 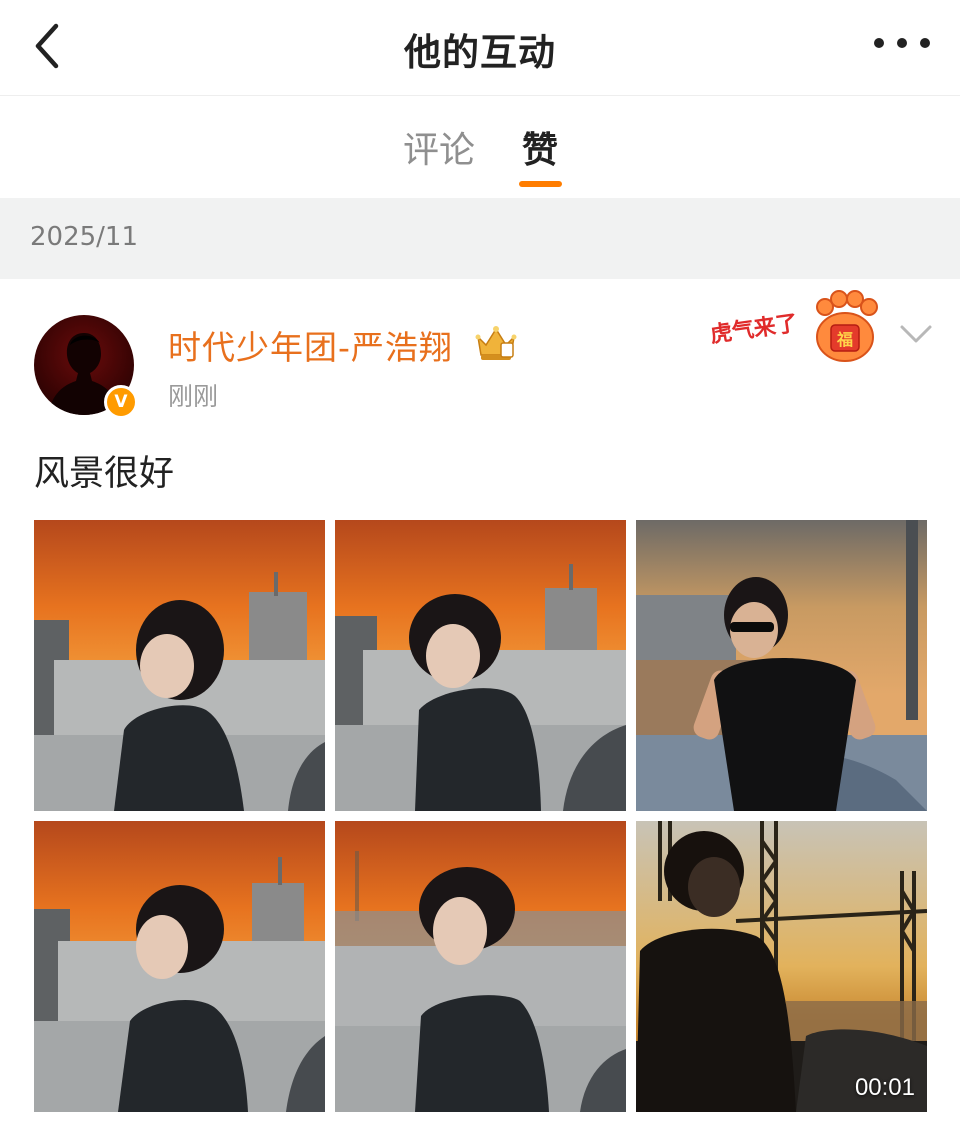 I want to click on tab-comments: 评论, so click(x=439, y=147).